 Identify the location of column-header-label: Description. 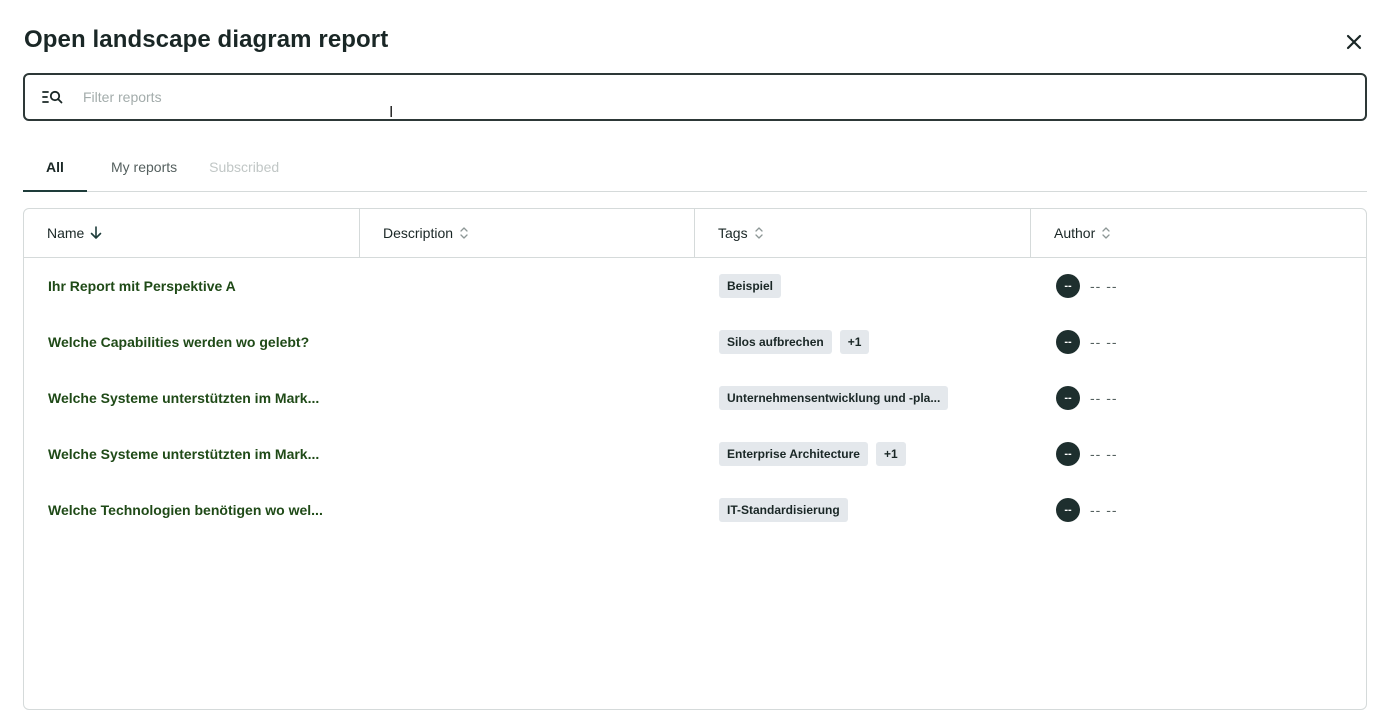
(418, 233).